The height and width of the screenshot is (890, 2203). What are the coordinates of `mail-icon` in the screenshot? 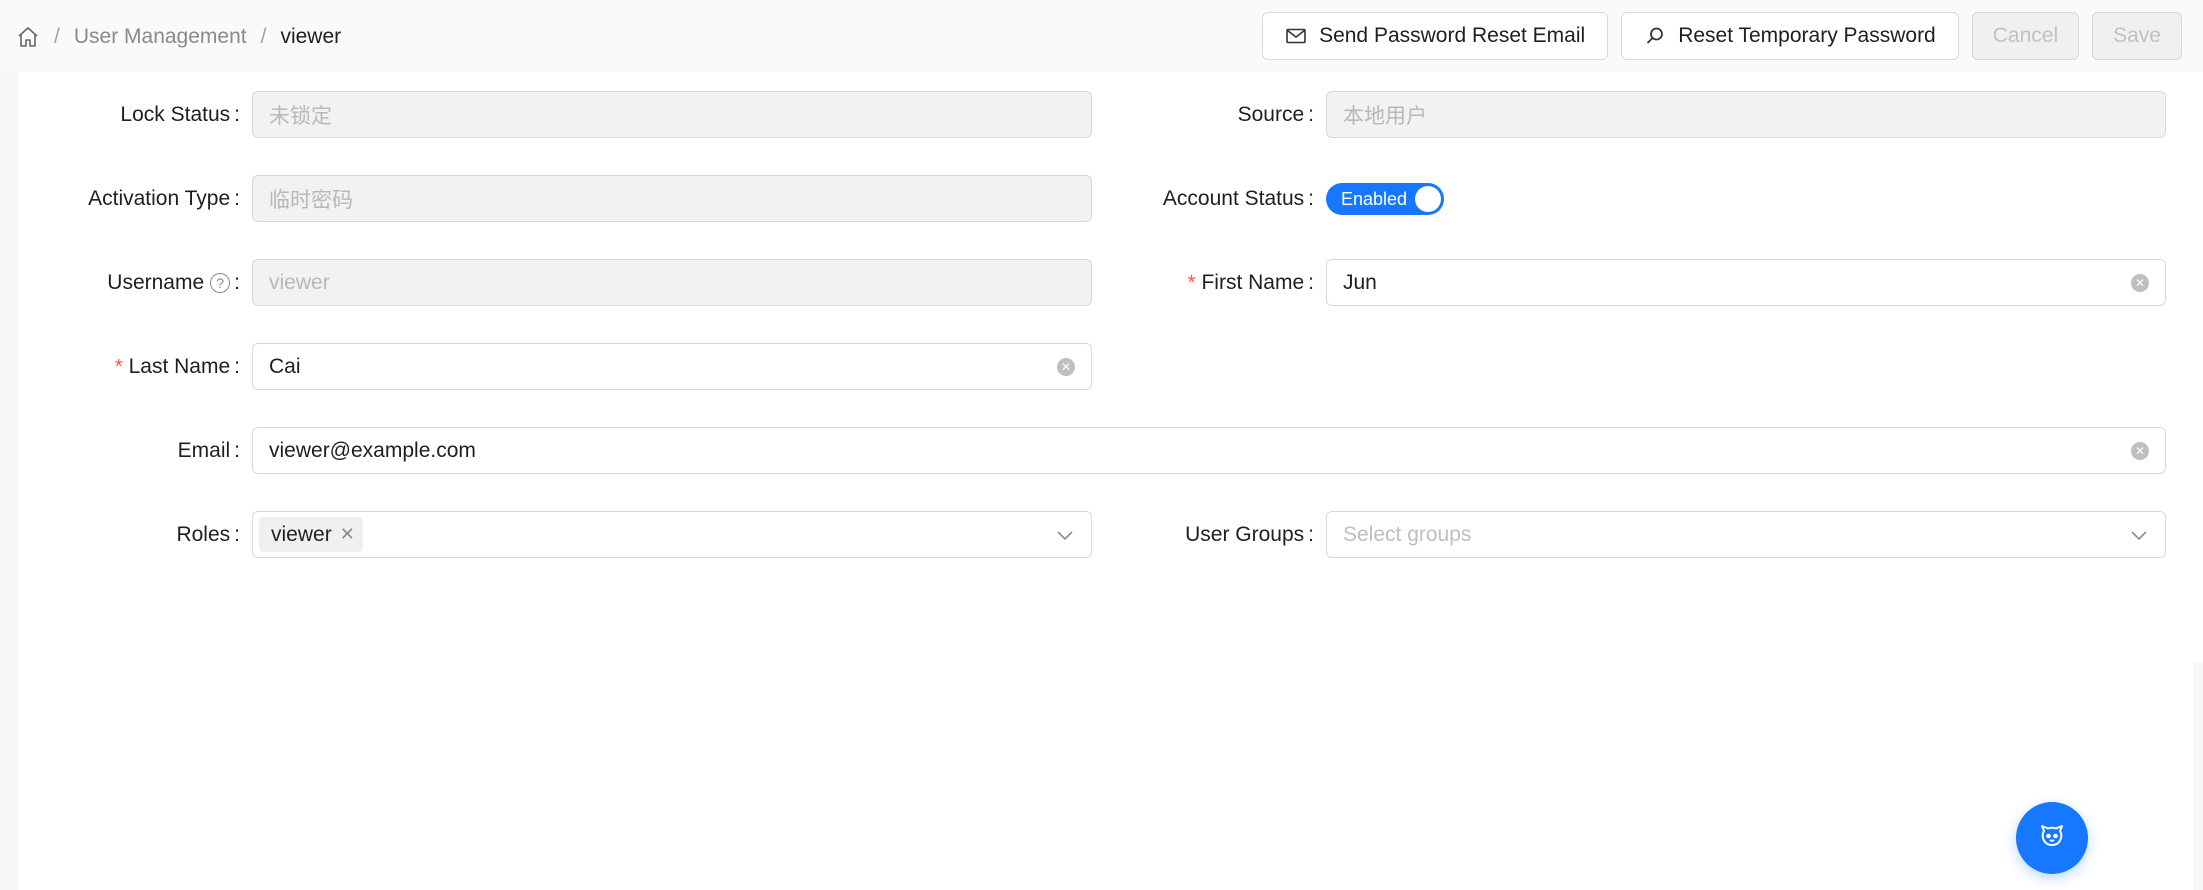 It's located at (1296, 36).